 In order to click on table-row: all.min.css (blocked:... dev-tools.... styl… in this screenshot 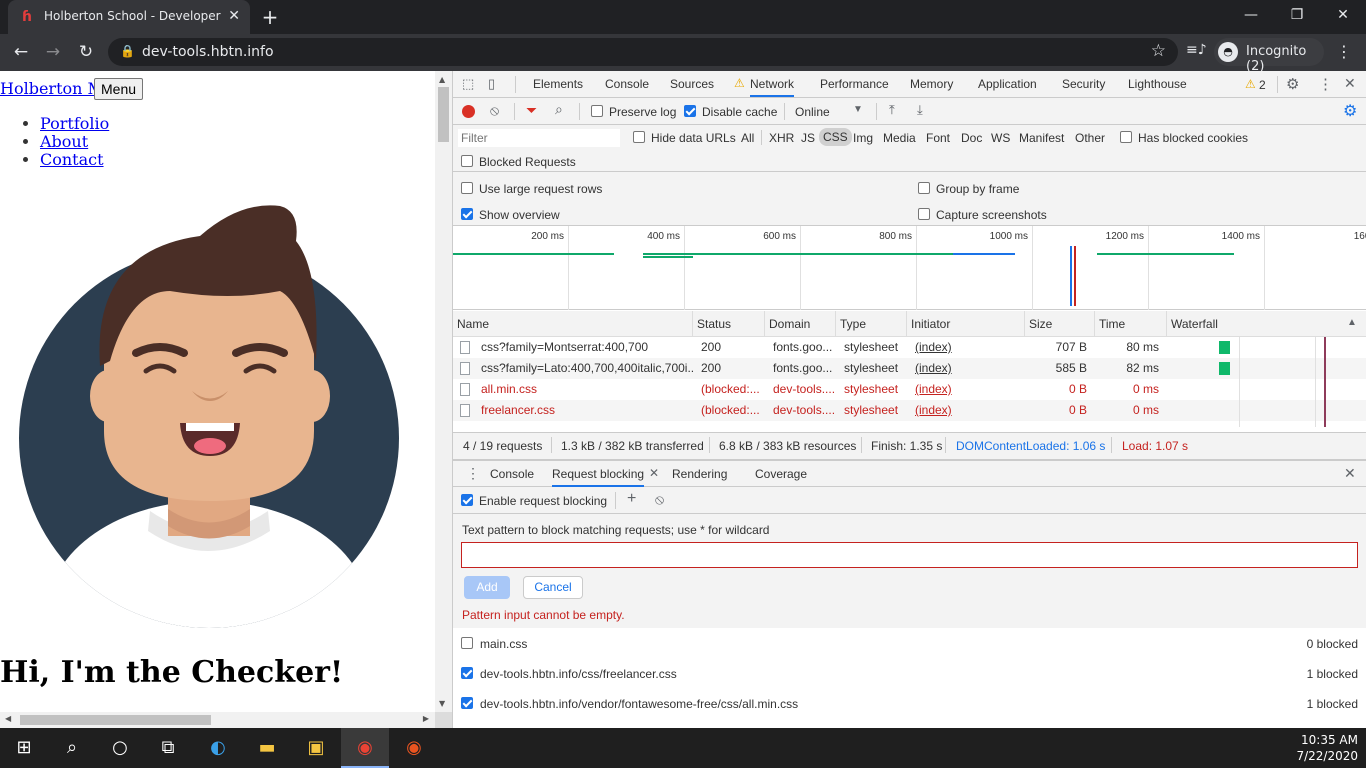, I will do `click(909, 389)`.